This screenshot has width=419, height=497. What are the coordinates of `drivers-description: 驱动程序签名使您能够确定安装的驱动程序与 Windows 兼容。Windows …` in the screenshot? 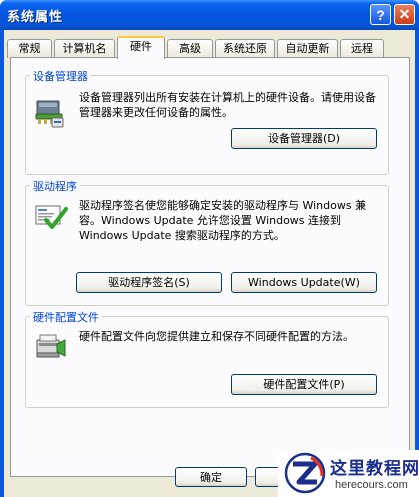 It's located at (223, 220).